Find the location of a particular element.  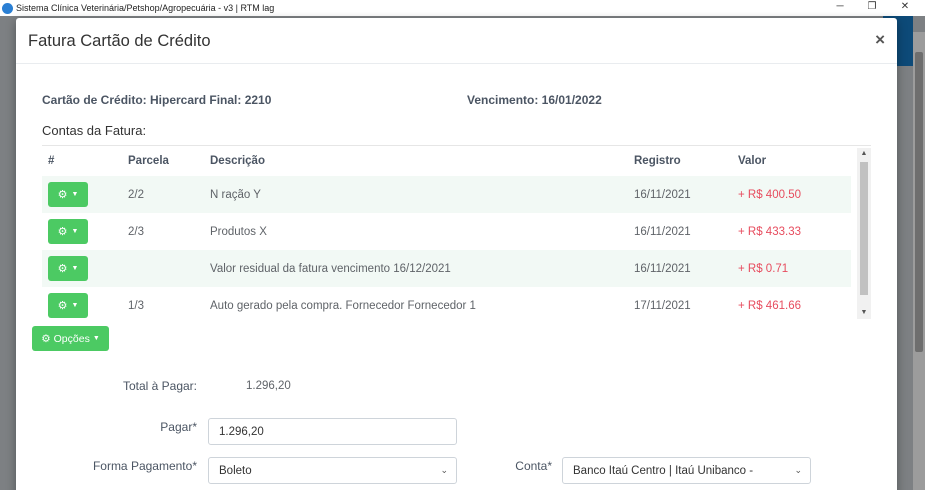

modal-title: Fatura Cartão de Crédito is located at coordinates (119, 41).